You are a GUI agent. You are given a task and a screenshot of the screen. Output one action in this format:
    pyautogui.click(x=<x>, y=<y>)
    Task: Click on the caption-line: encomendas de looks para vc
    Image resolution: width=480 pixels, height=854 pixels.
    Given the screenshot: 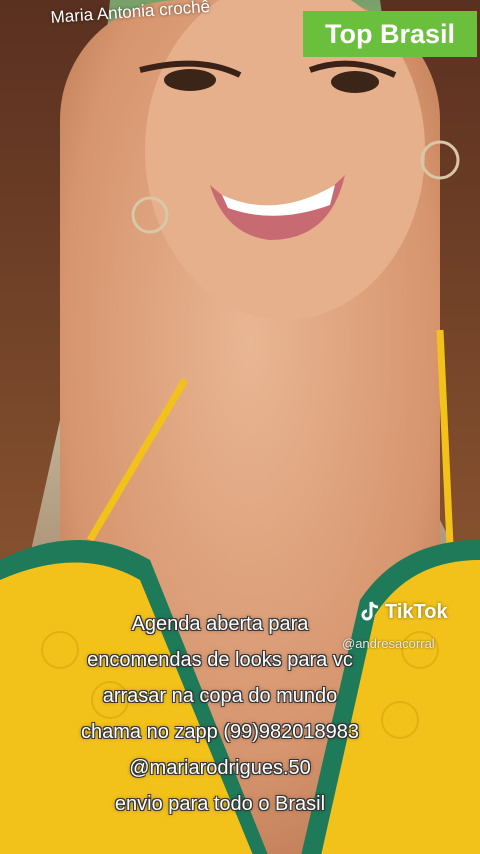 What is the action you would take?
    pyautogui.click(x=220, y=660)
    